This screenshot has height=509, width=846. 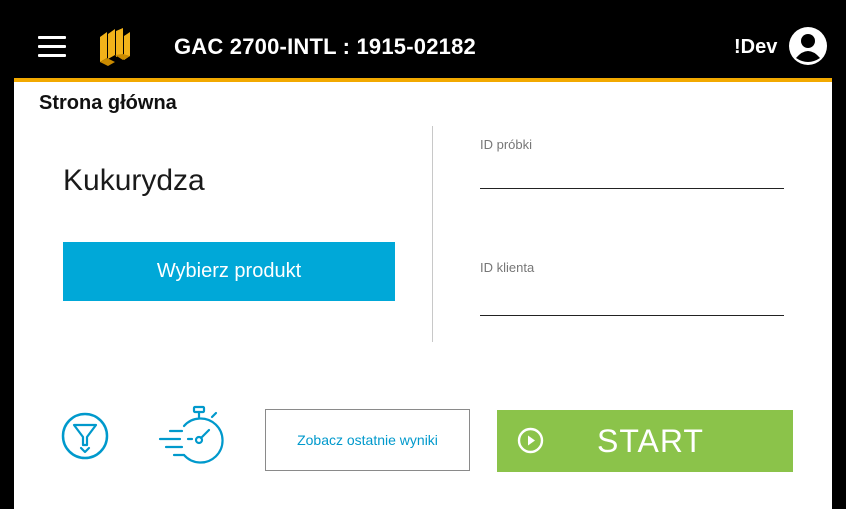 What do you see at coordinates (756, 47) in the screenshot?
I see `user-name: !Dev` at bounding box center [756, 47].